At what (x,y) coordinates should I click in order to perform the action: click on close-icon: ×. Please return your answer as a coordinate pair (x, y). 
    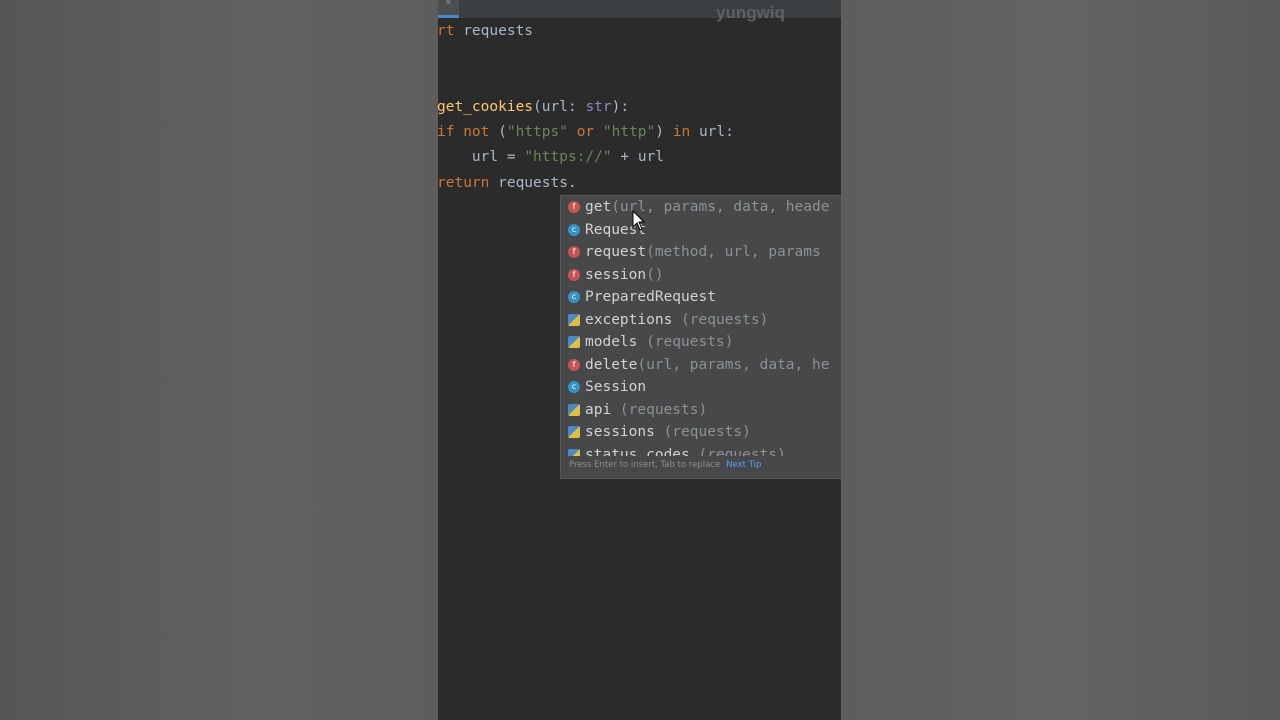
    Looking at the image, I should click on (448, 4).